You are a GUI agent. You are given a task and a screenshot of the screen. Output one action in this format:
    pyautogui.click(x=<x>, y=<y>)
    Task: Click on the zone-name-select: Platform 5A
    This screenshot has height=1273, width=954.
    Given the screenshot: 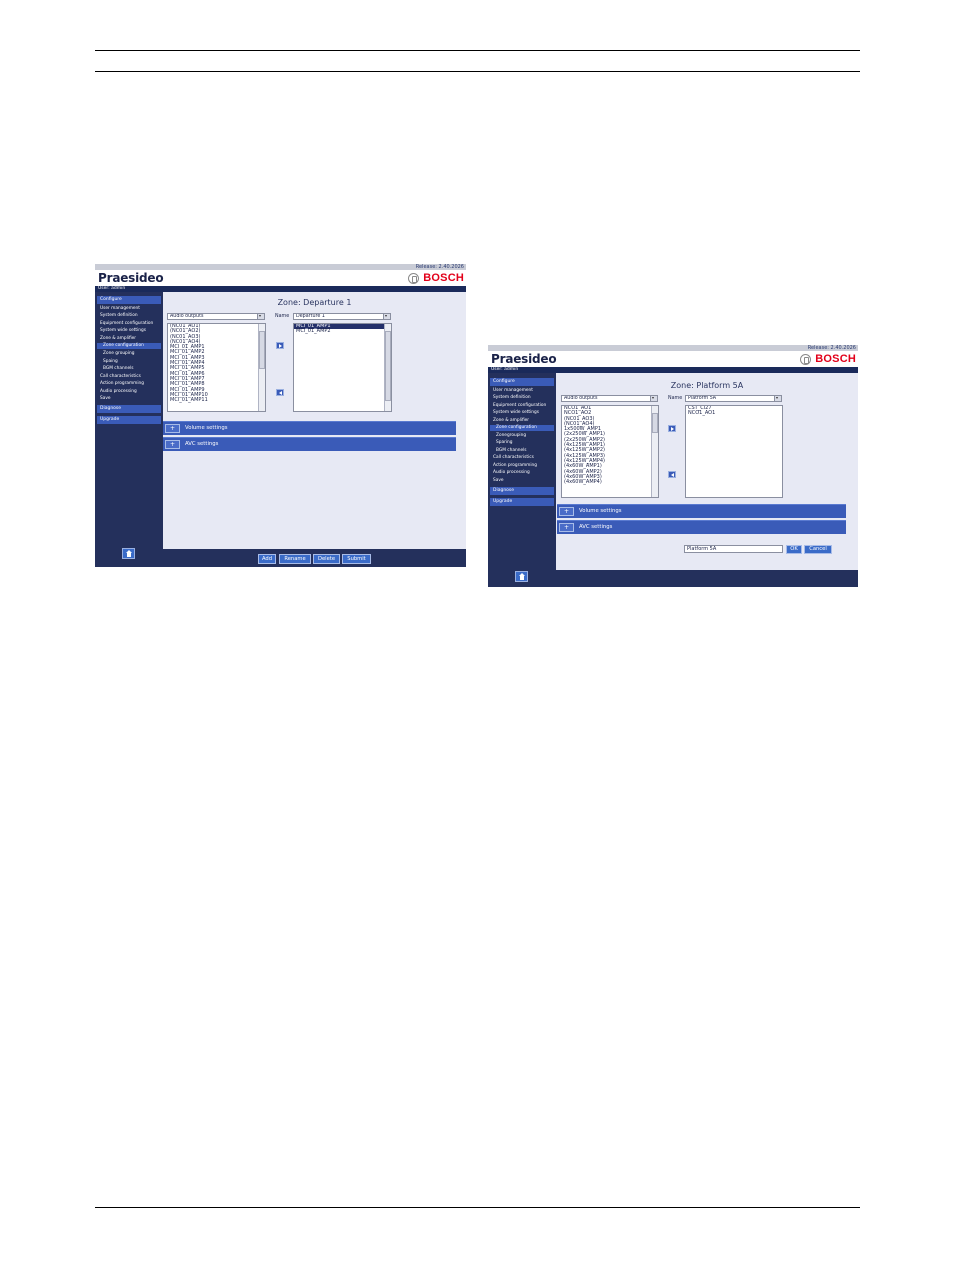 What is the action you would take?
    pyautogui.click(x=733, y=398)
    